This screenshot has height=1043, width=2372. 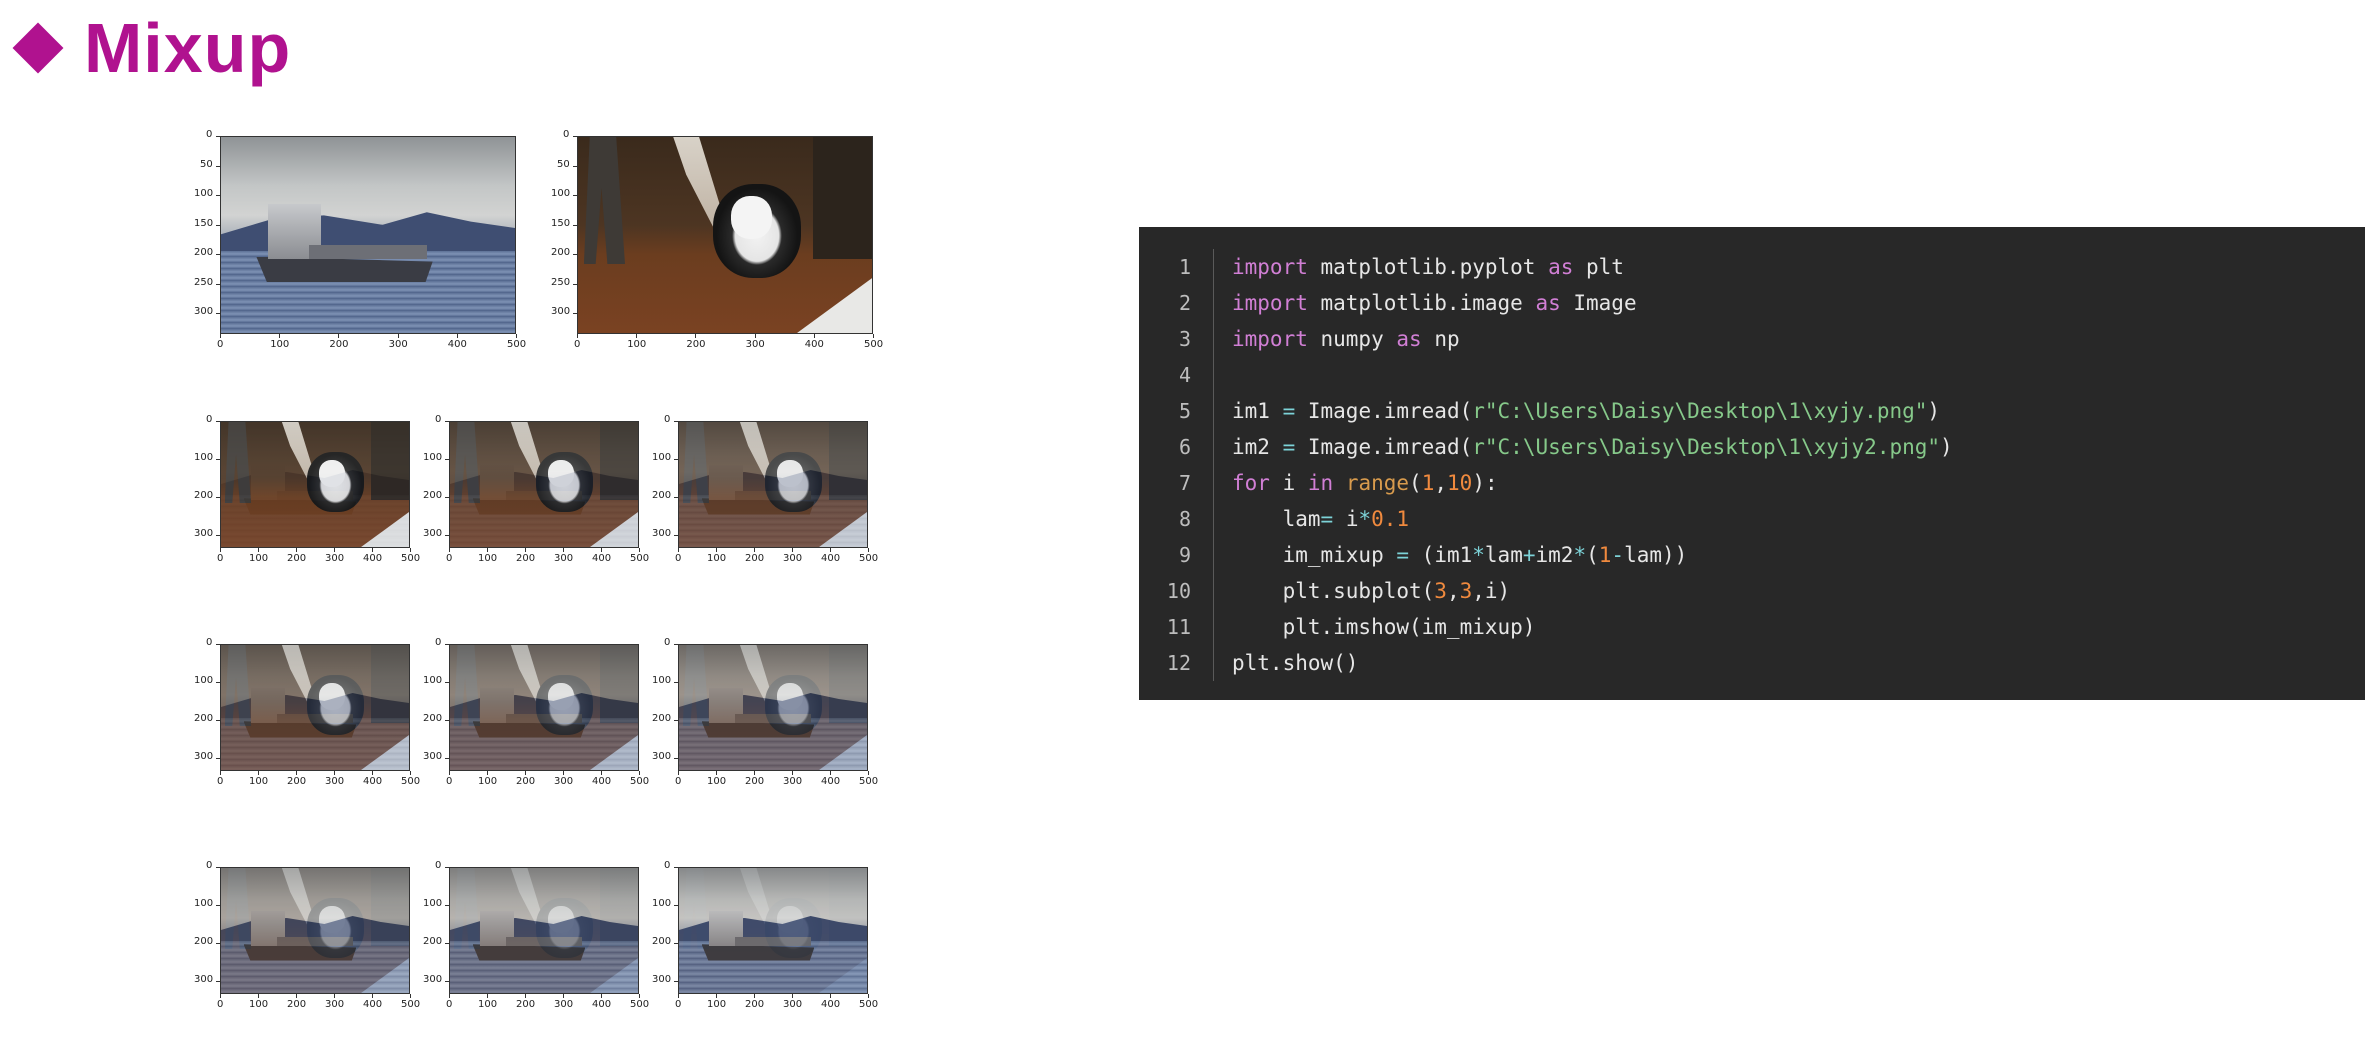 What do you see at coordinates (563, 164) in the screenshot?
I see `y-tick-label: 50` at bounding box center [563, 164].